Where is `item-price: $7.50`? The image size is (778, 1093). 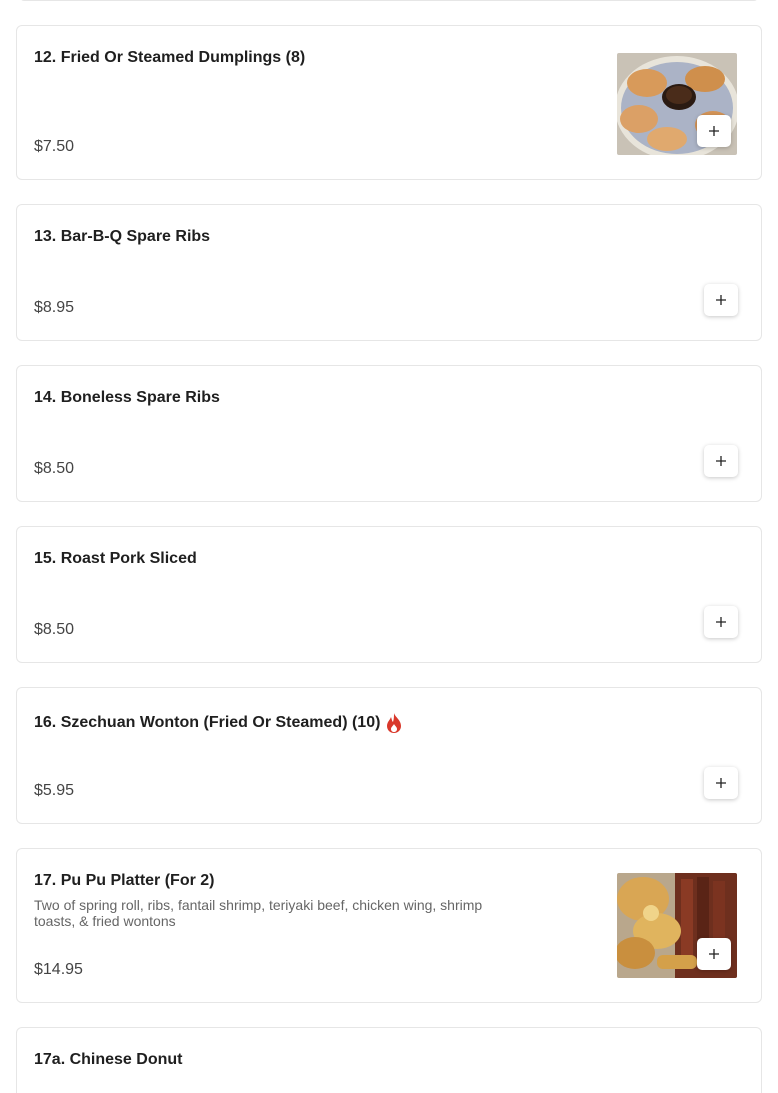 item-price: $7.50 is located at coordinates (54, 146).